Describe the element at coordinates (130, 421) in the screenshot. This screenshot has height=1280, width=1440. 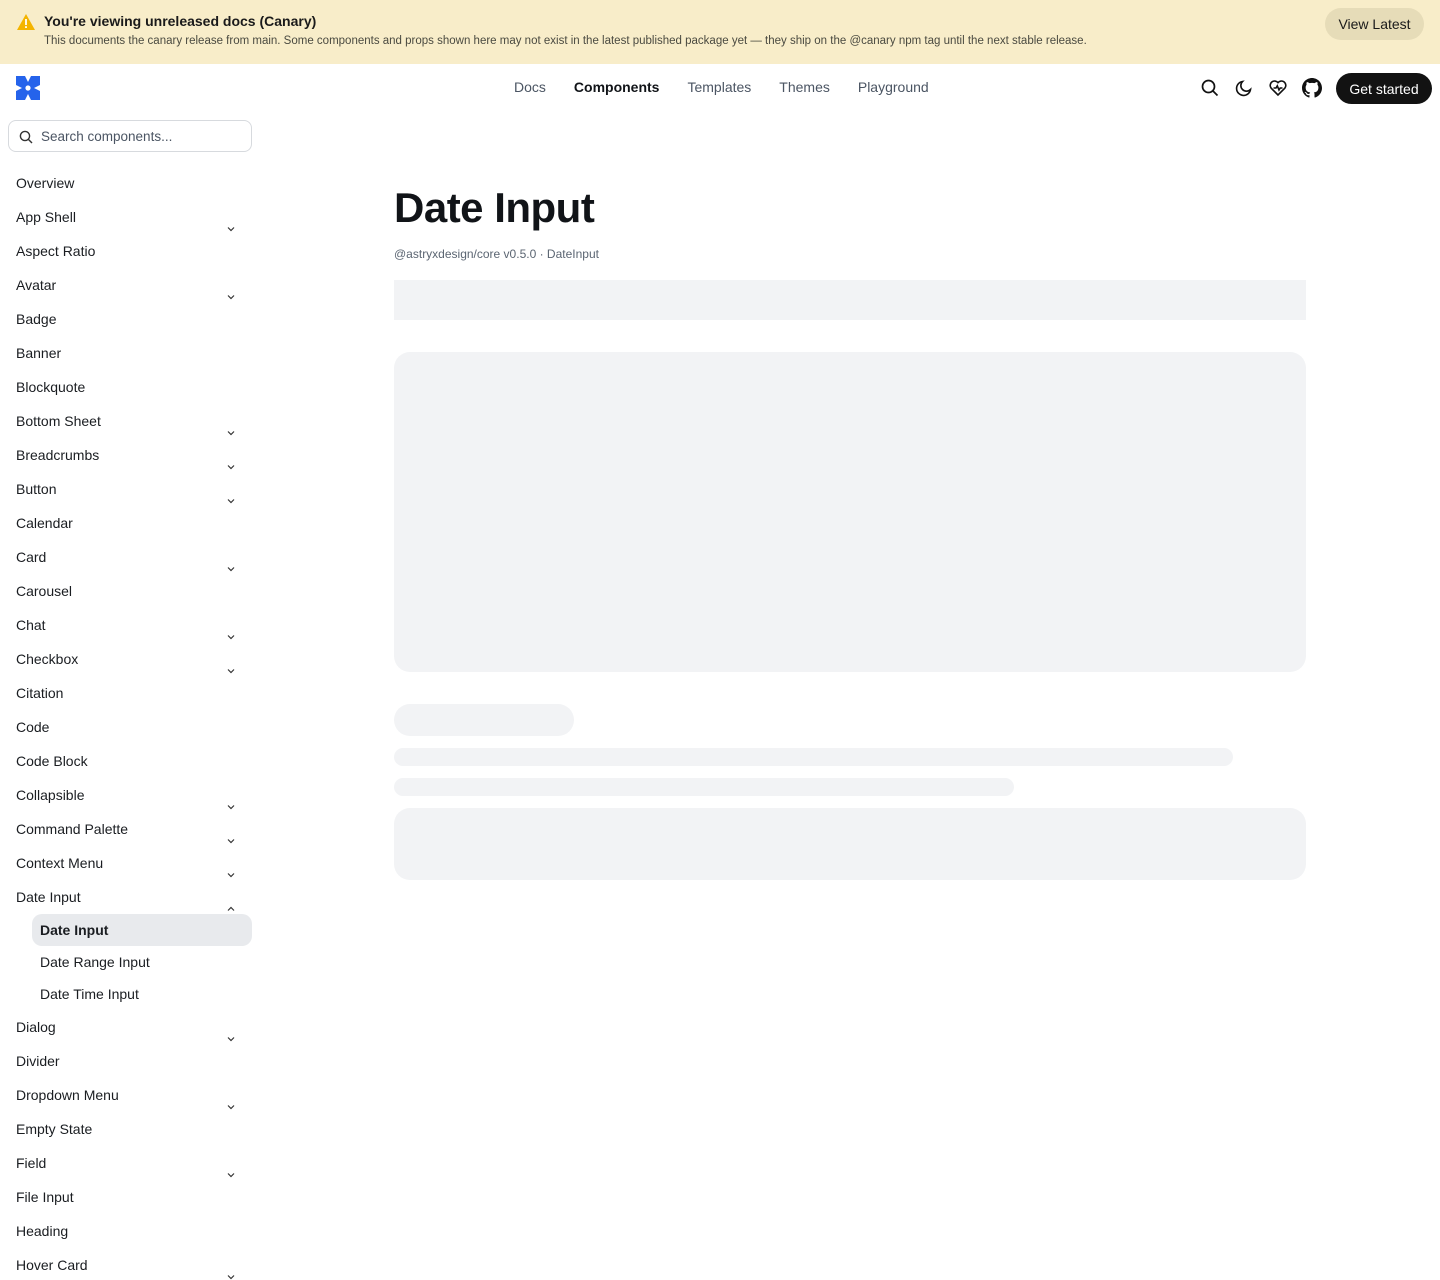
I see `sidebar-item-bottom-sheet: Bottom Sheet` at that location.